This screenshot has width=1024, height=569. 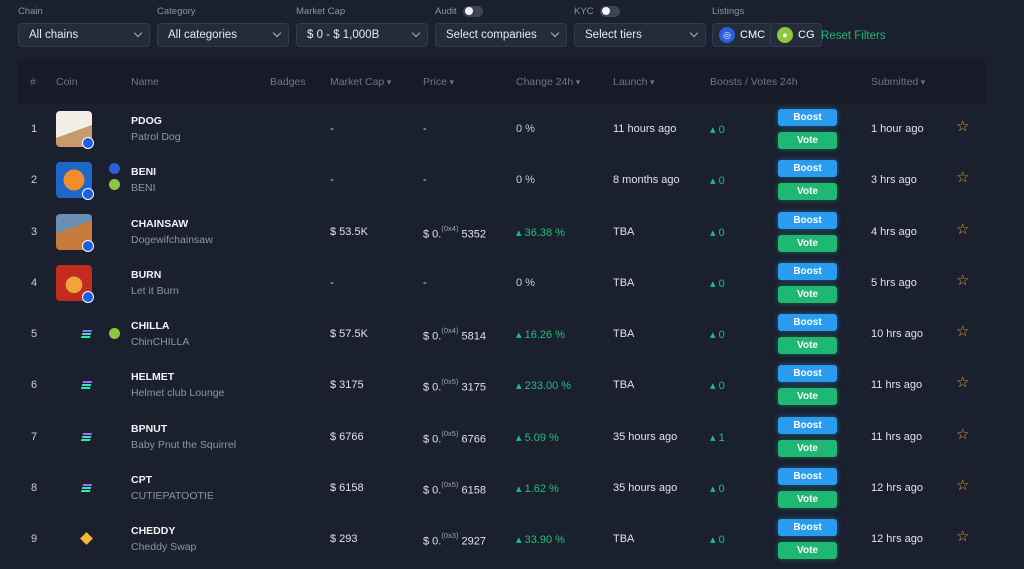 I want to click on coin-name-cell: CHILLA ChinCHILLA, so click(x=188, y=334).